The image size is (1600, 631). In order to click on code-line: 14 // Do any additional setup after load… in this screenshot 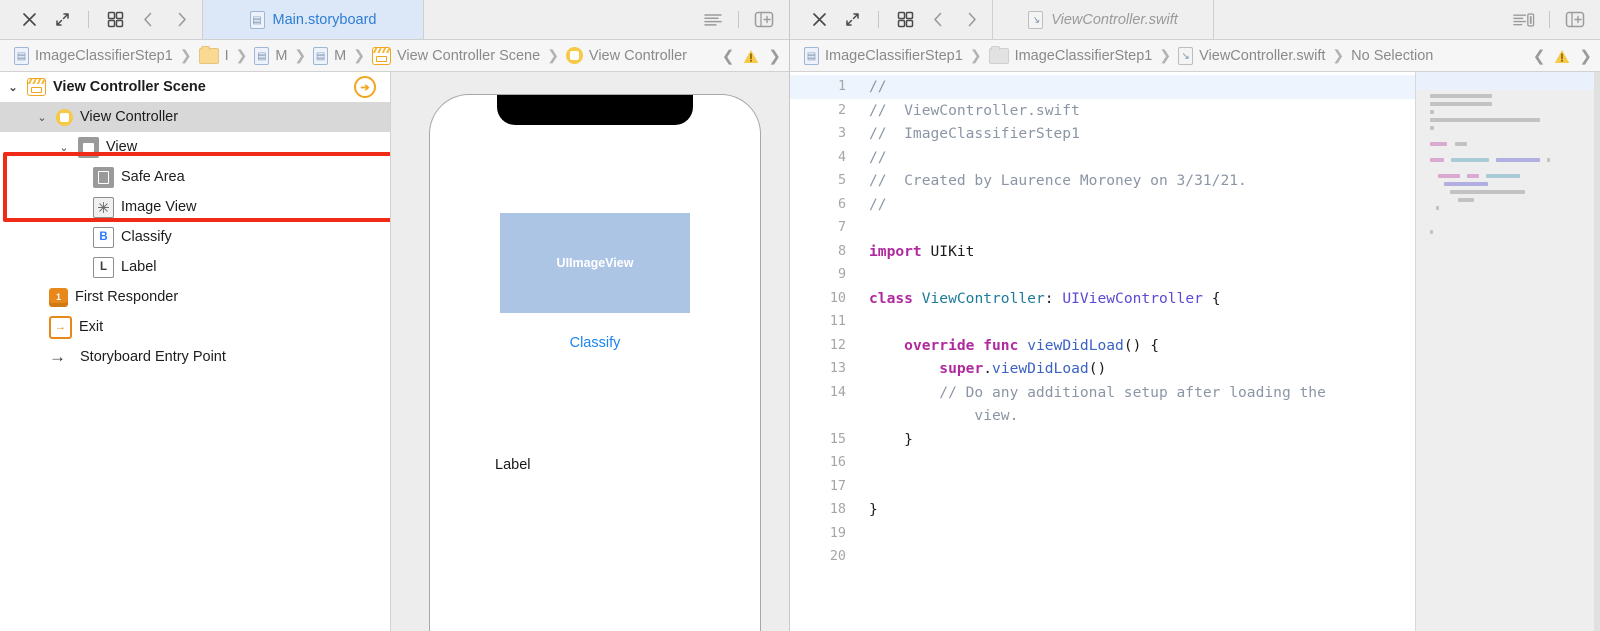, I will do `click(1102, 393)`.